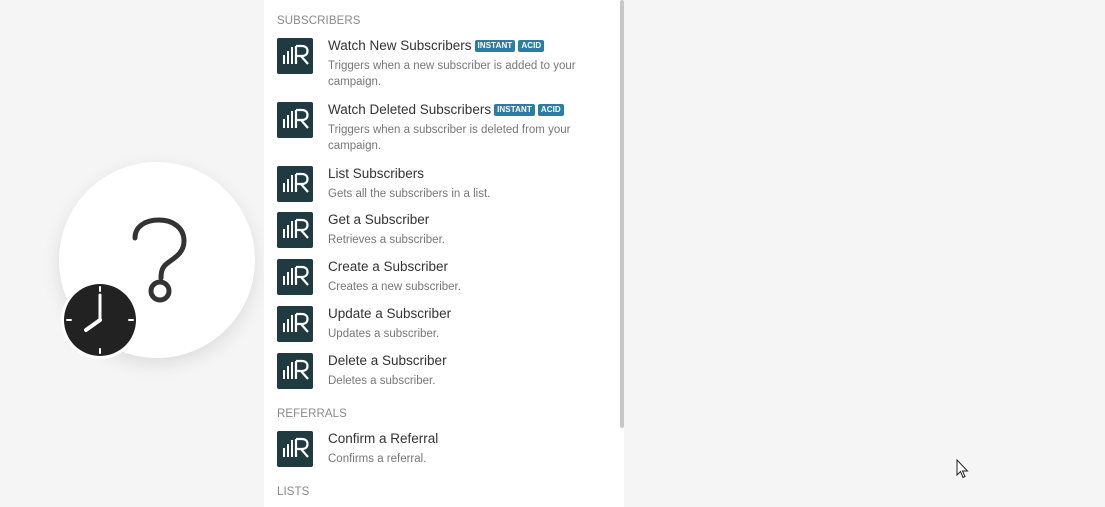 This screenshot has width=1105, height=507. What do you see at coordinates (400, 45) in the screenshot?
I see `module-title-text: Watch New Subscribers` at bounding box center [400, 45].